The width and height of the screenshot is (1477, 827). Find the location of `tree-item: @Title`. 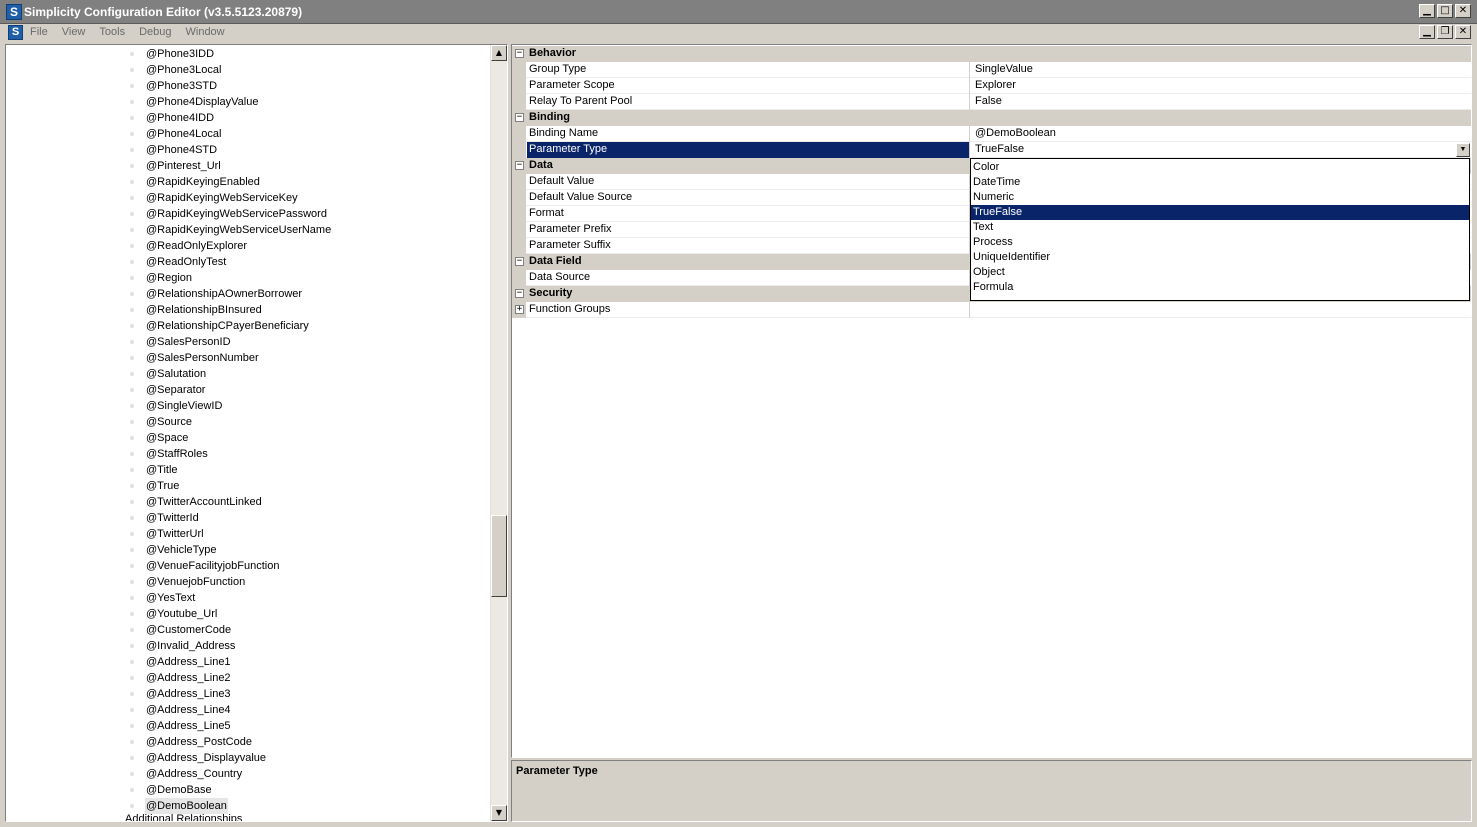

tree-item: @Title is located at coordinates (162, 470).